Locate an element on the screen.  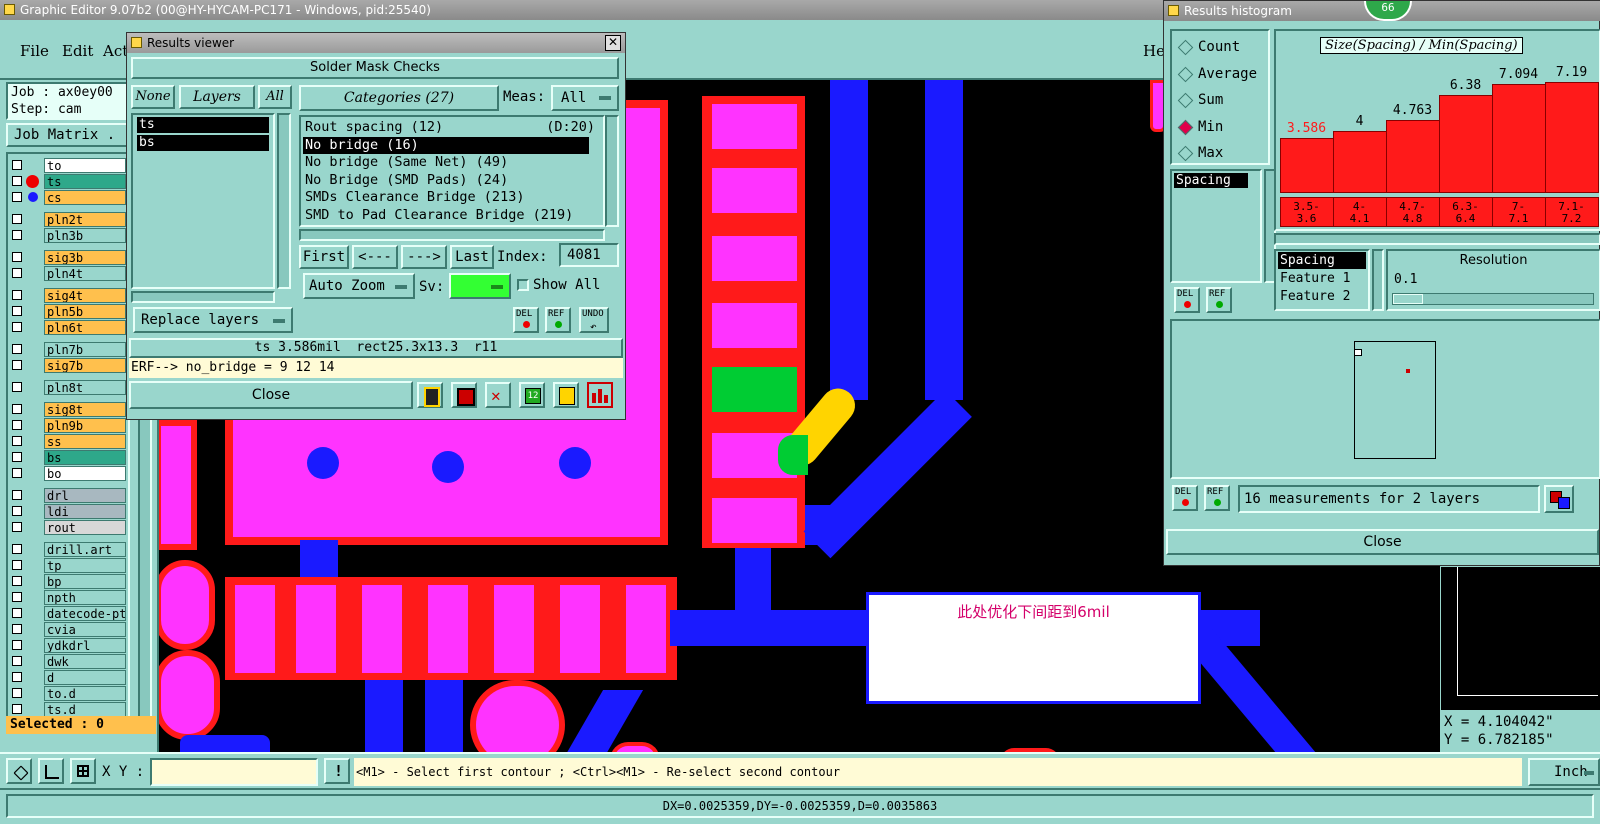
rv-layer-hscroll is located at coordinates (203, 297).